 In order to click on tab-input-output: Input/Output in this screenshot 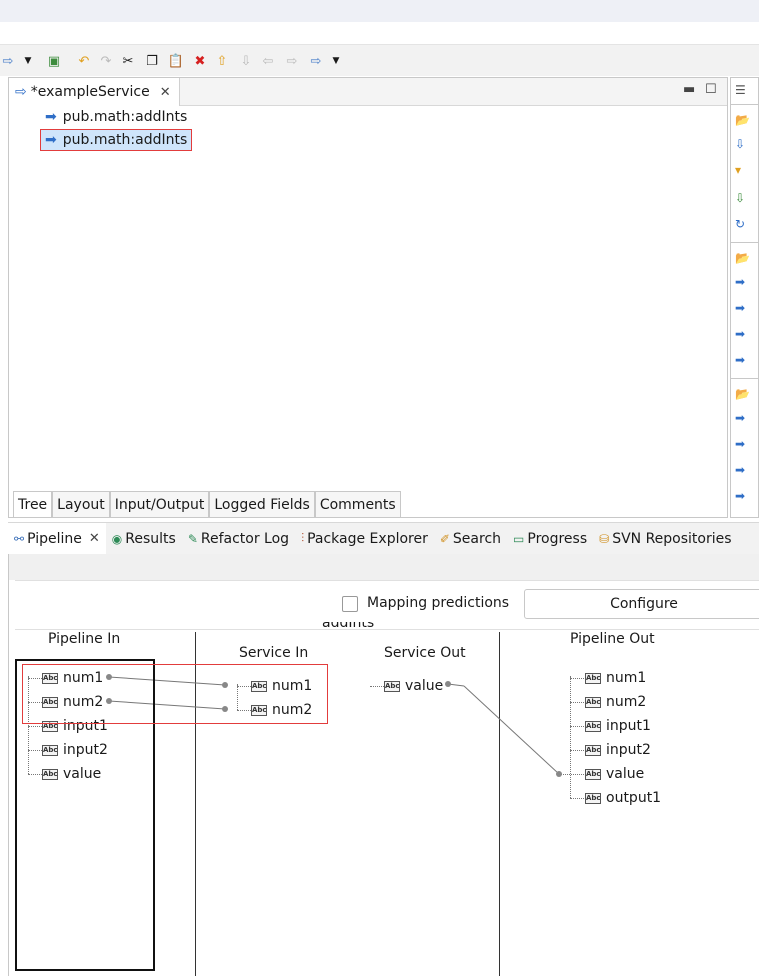, I will do `click(159, 504)`.